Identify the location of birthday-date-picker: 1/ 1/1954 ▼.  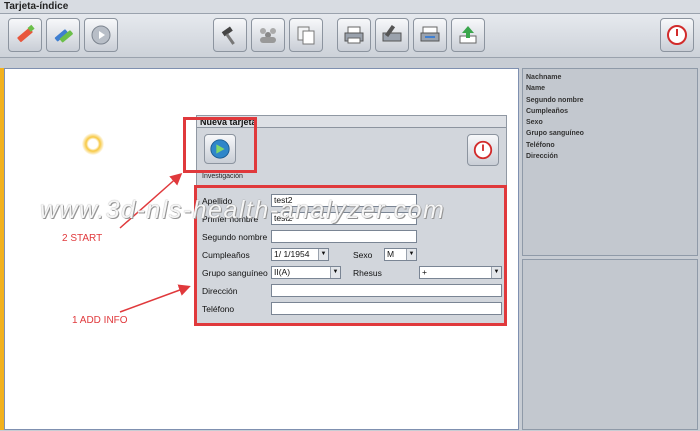
(300, 254).